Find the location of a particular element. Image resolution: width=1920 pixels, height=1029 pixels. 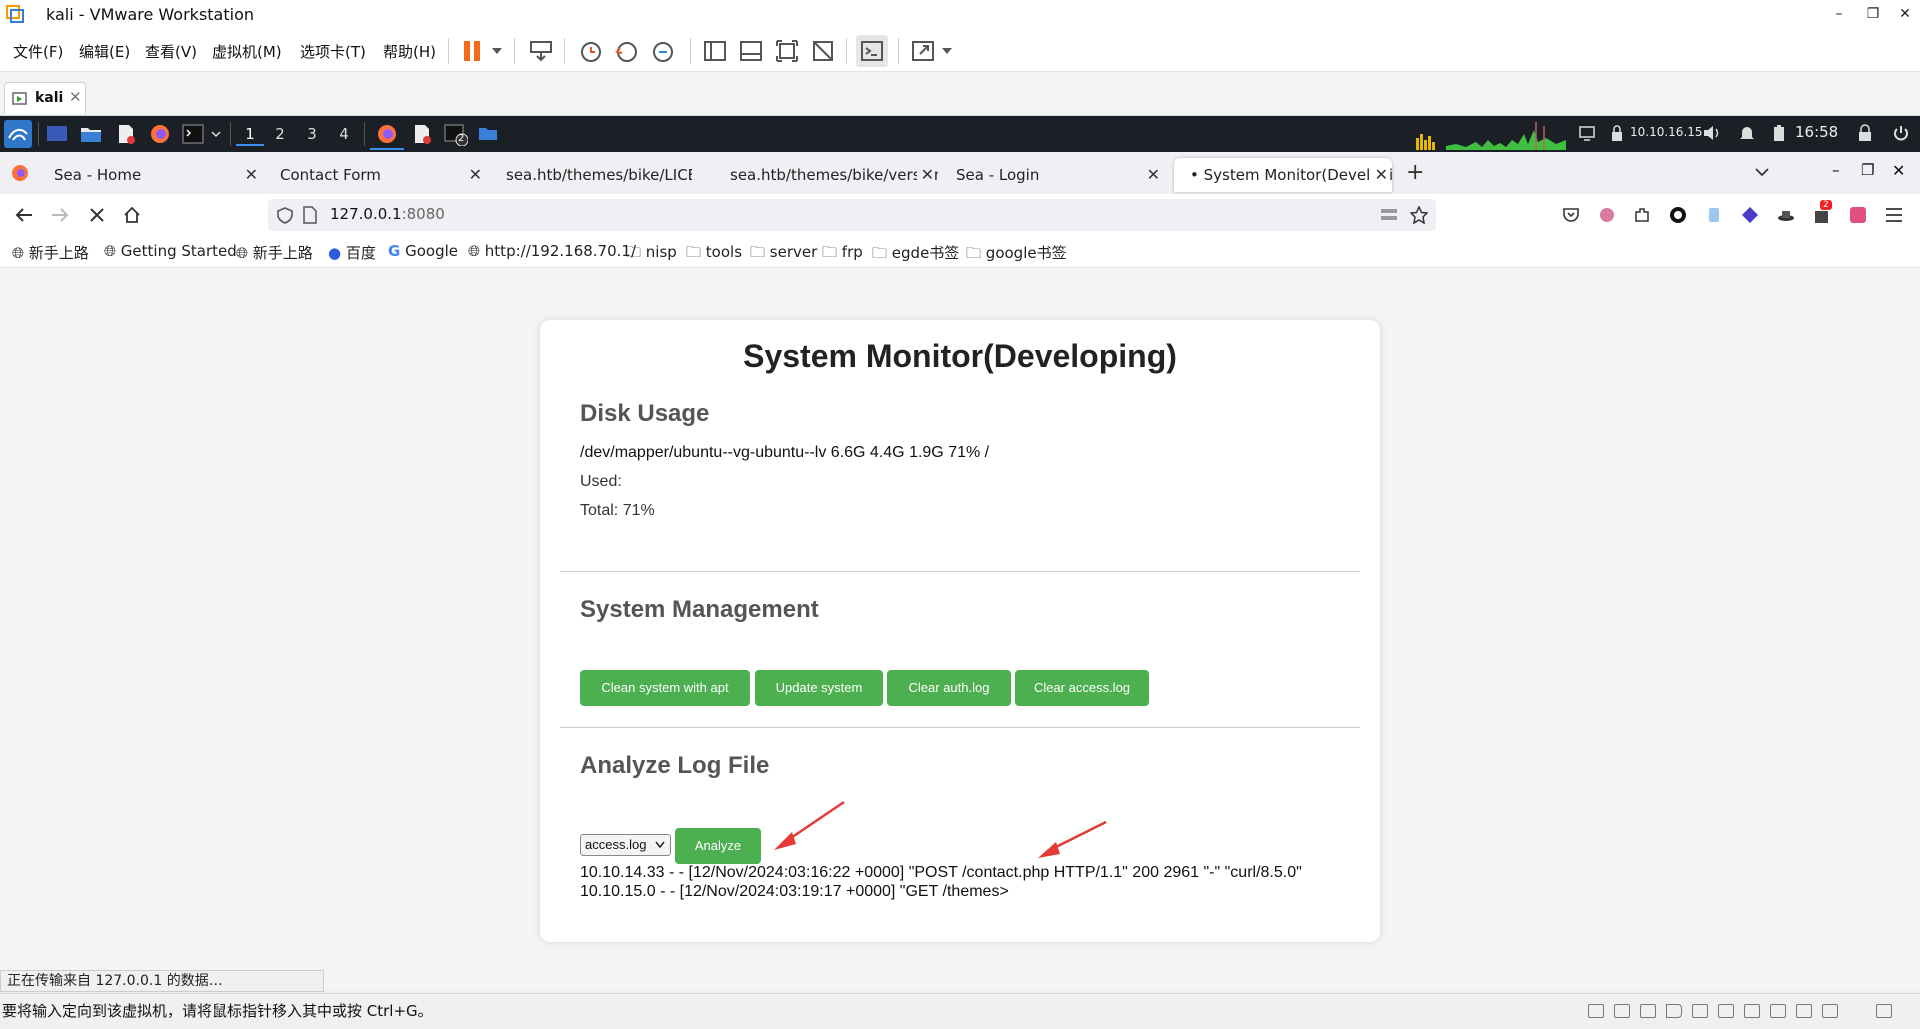

extension-blue-icon is located at coordinates (1714, 215).